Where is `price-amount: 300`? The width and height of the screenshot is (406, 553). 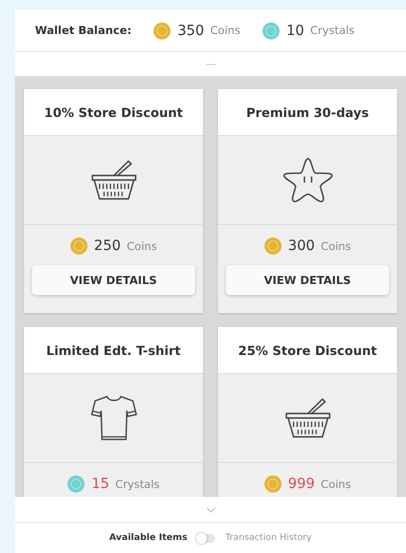 price-amount: 300 is located at coordinates (301, 246).